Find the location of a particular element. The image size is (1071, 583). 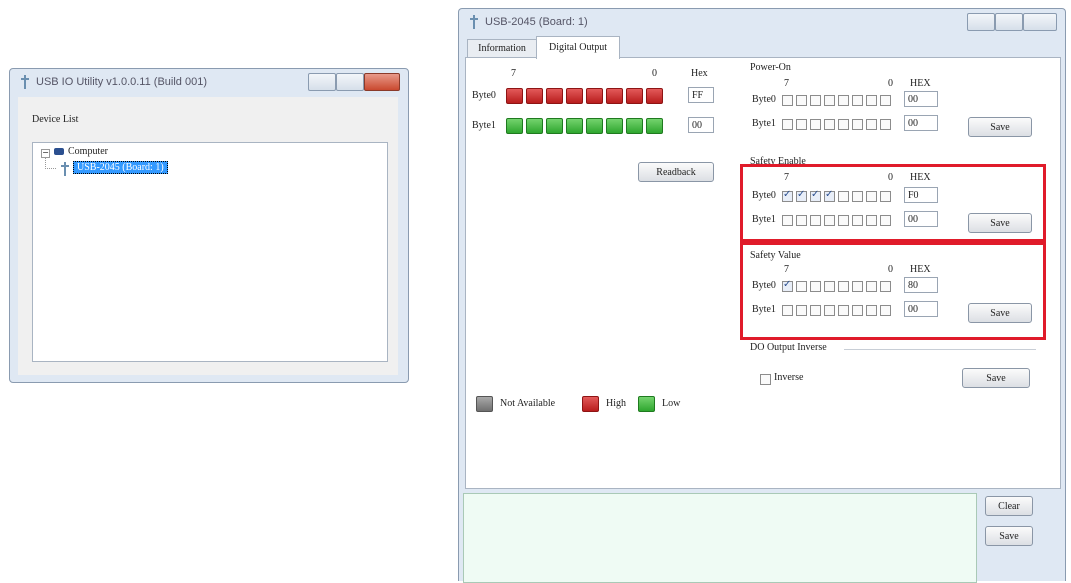

byte0-led-bit7 is located at coordinates (514, 96).